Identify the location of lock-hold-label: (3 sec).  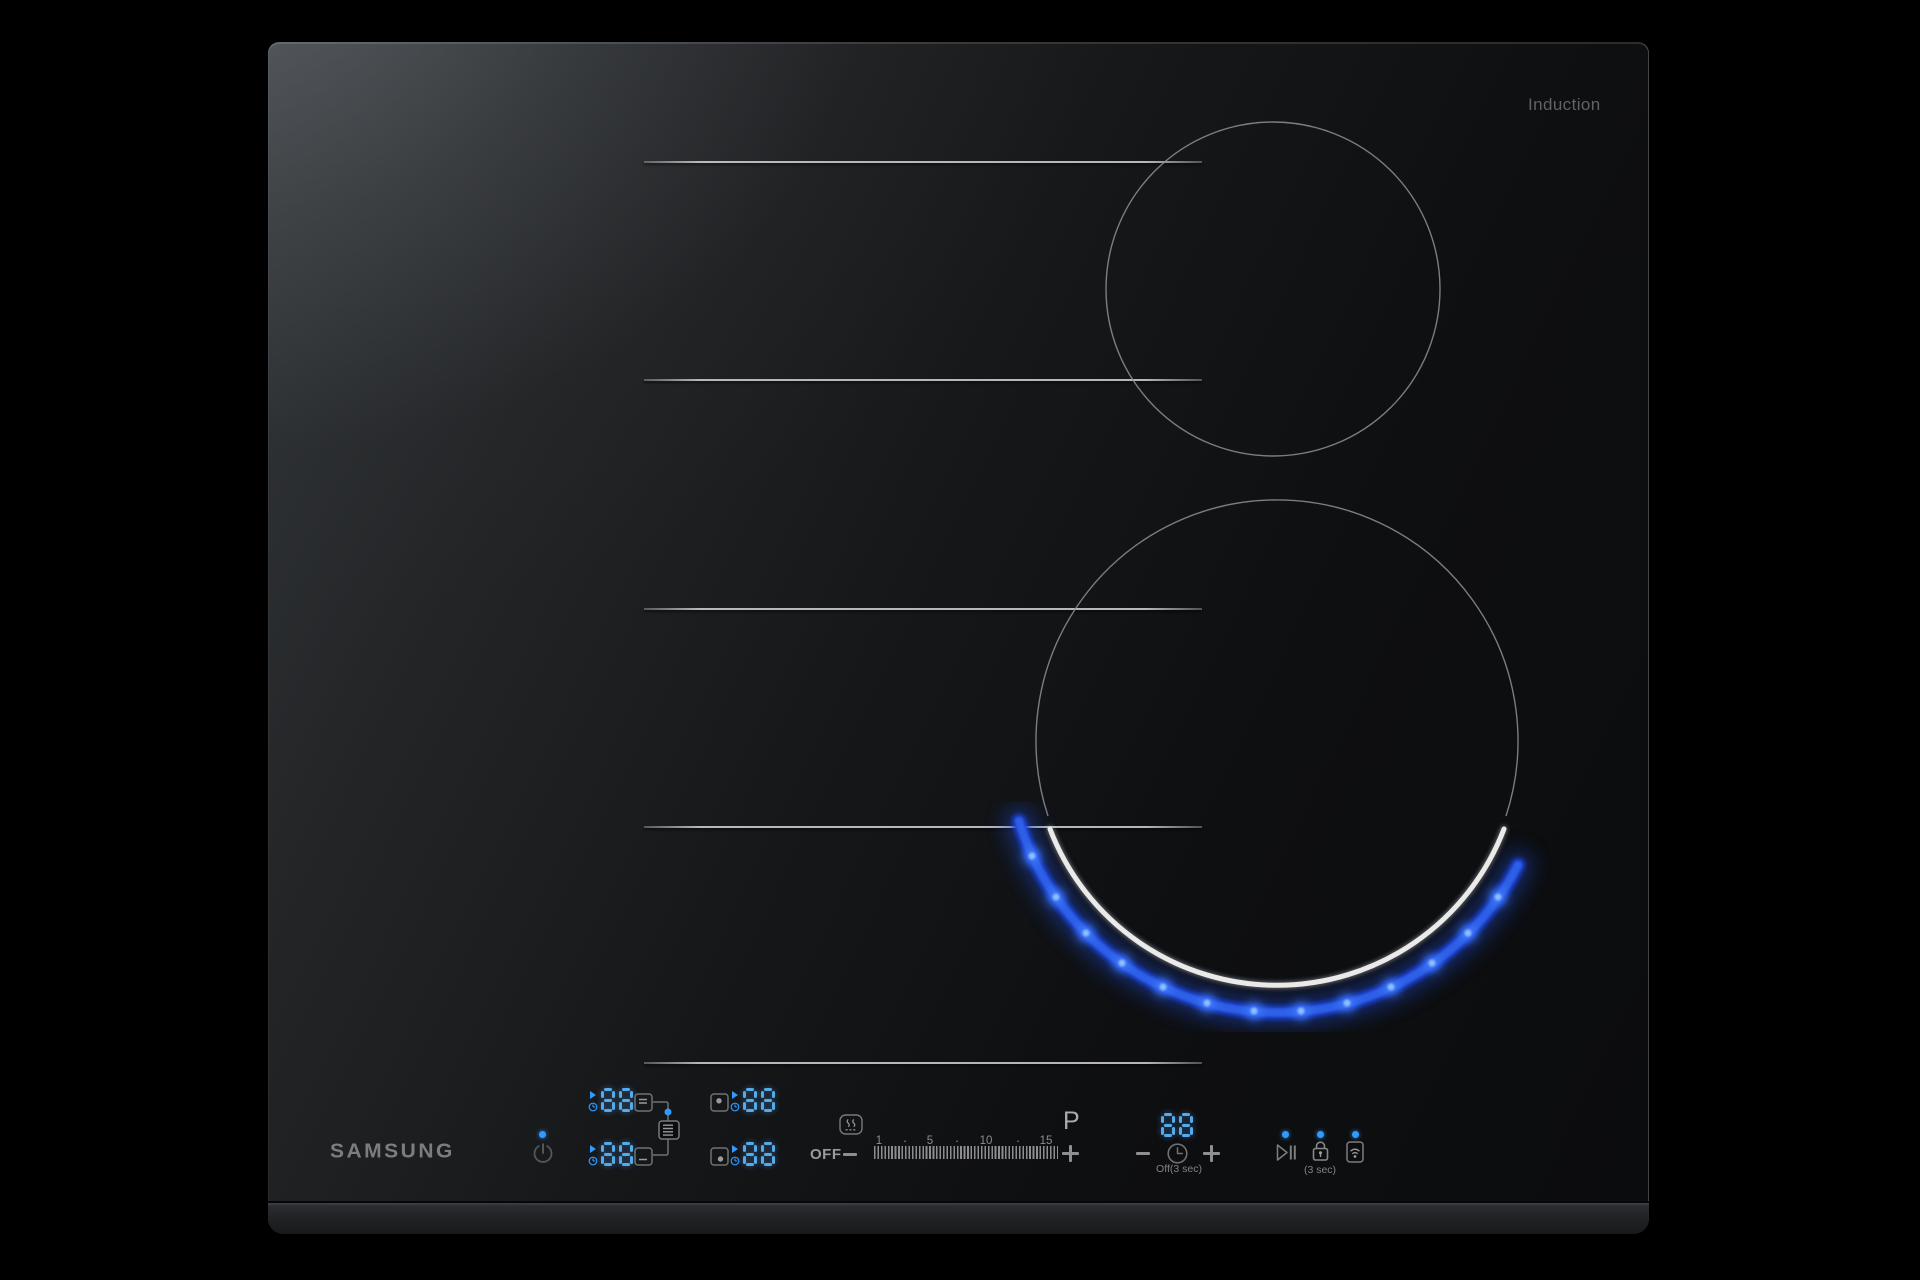
(1320, 1170).